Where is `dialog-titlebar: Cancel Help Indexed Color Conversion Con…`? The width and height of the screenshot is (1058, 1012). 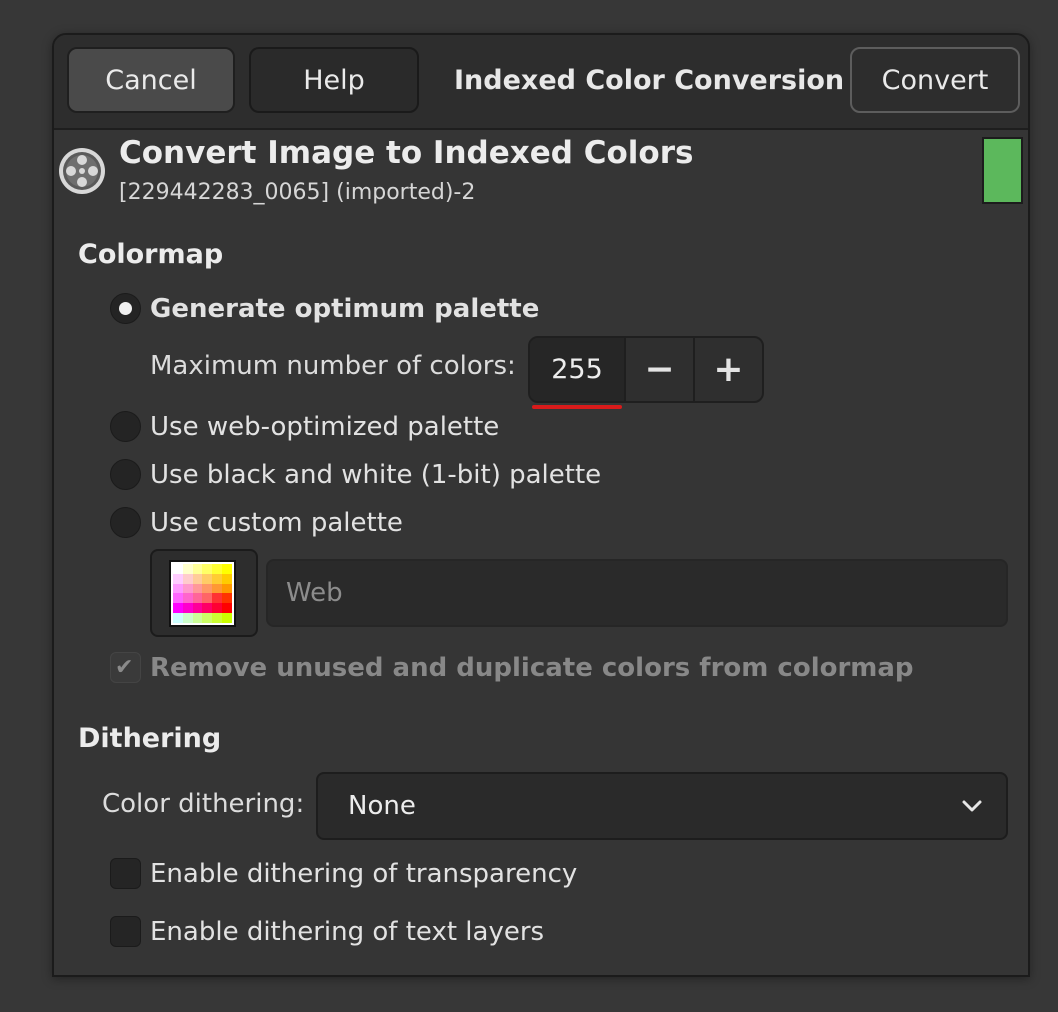
dialog-titlebar: Cancel Help Indexed Color Conversion Con… is located at coordinates (541, 82).